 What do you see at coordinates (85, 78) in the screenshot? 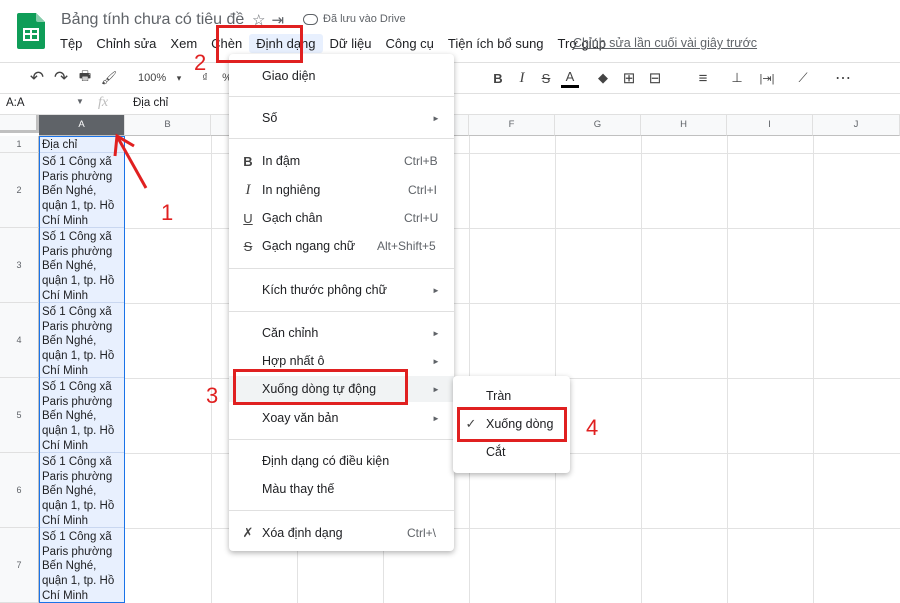
I see `print-icon: 🖶` at bounding box center [85, 78].